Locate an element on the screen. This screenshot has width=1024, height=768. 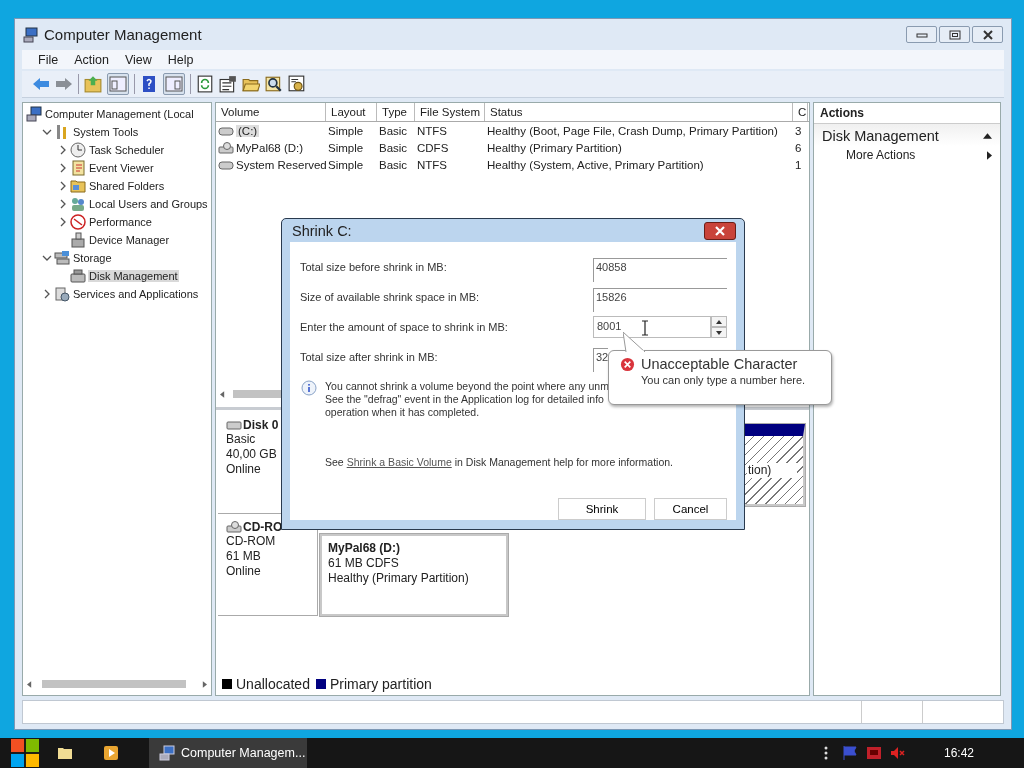
balloon-title: Unacceptable Character is located at coordinates (719, 364).